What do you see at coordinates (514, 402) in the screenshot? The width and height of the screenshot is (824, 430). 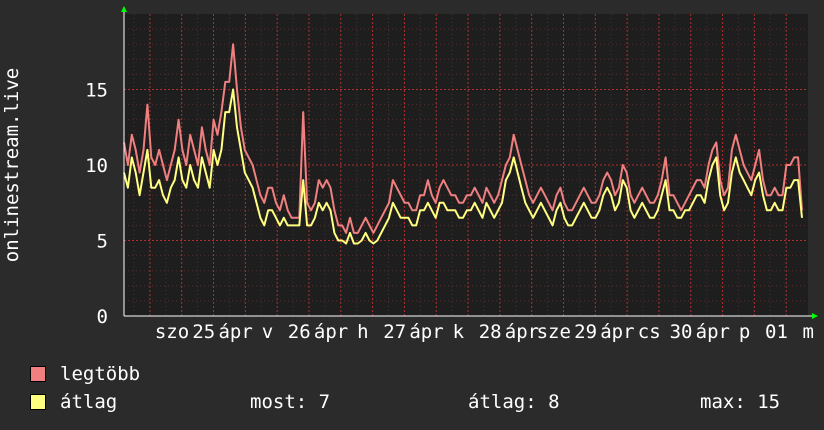 I see `stat-average: átlag: 8` at bounding box center [514, 402].